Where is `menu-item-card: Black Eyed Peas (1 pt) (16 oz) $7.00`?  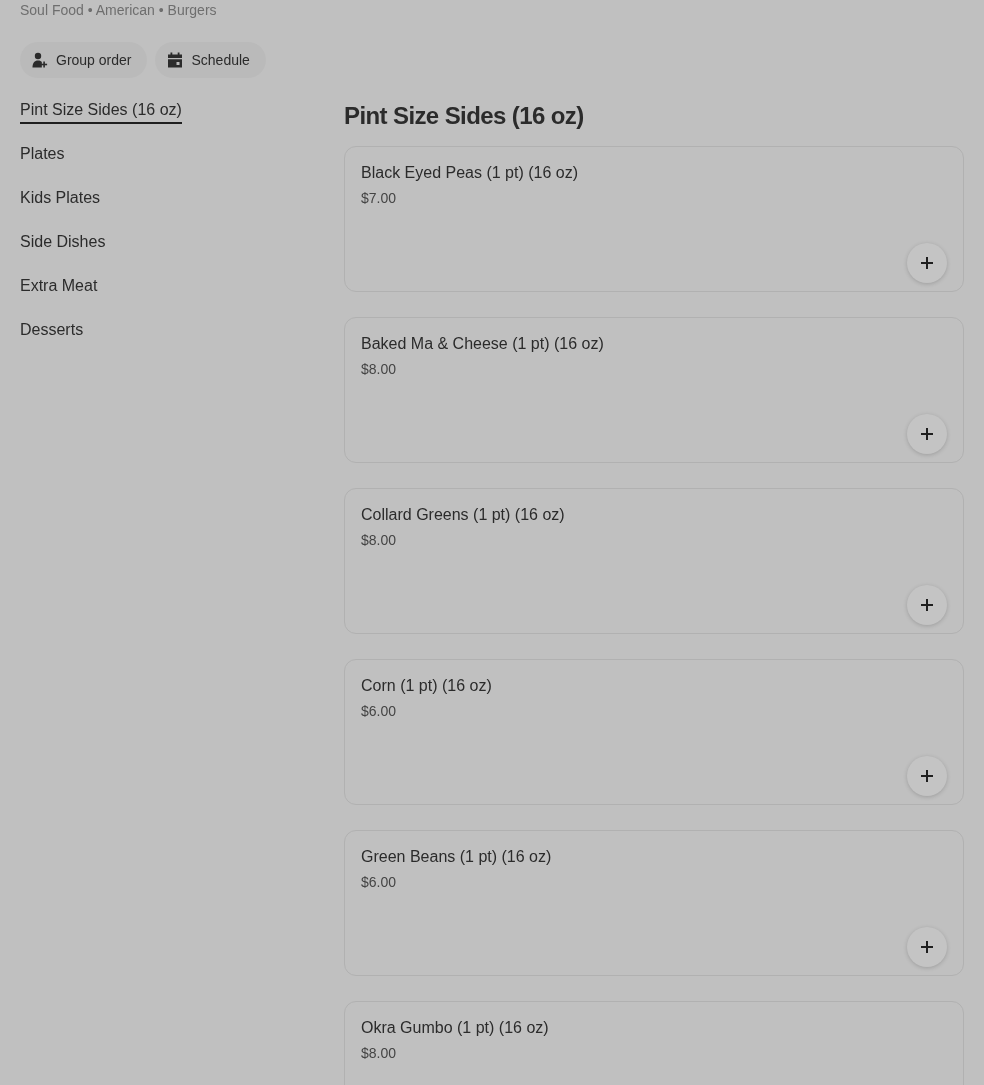 menu-item-card: Black Eyed Peas (1 pt) (16 oz) $7.00 is located at coordinates (654, 219).